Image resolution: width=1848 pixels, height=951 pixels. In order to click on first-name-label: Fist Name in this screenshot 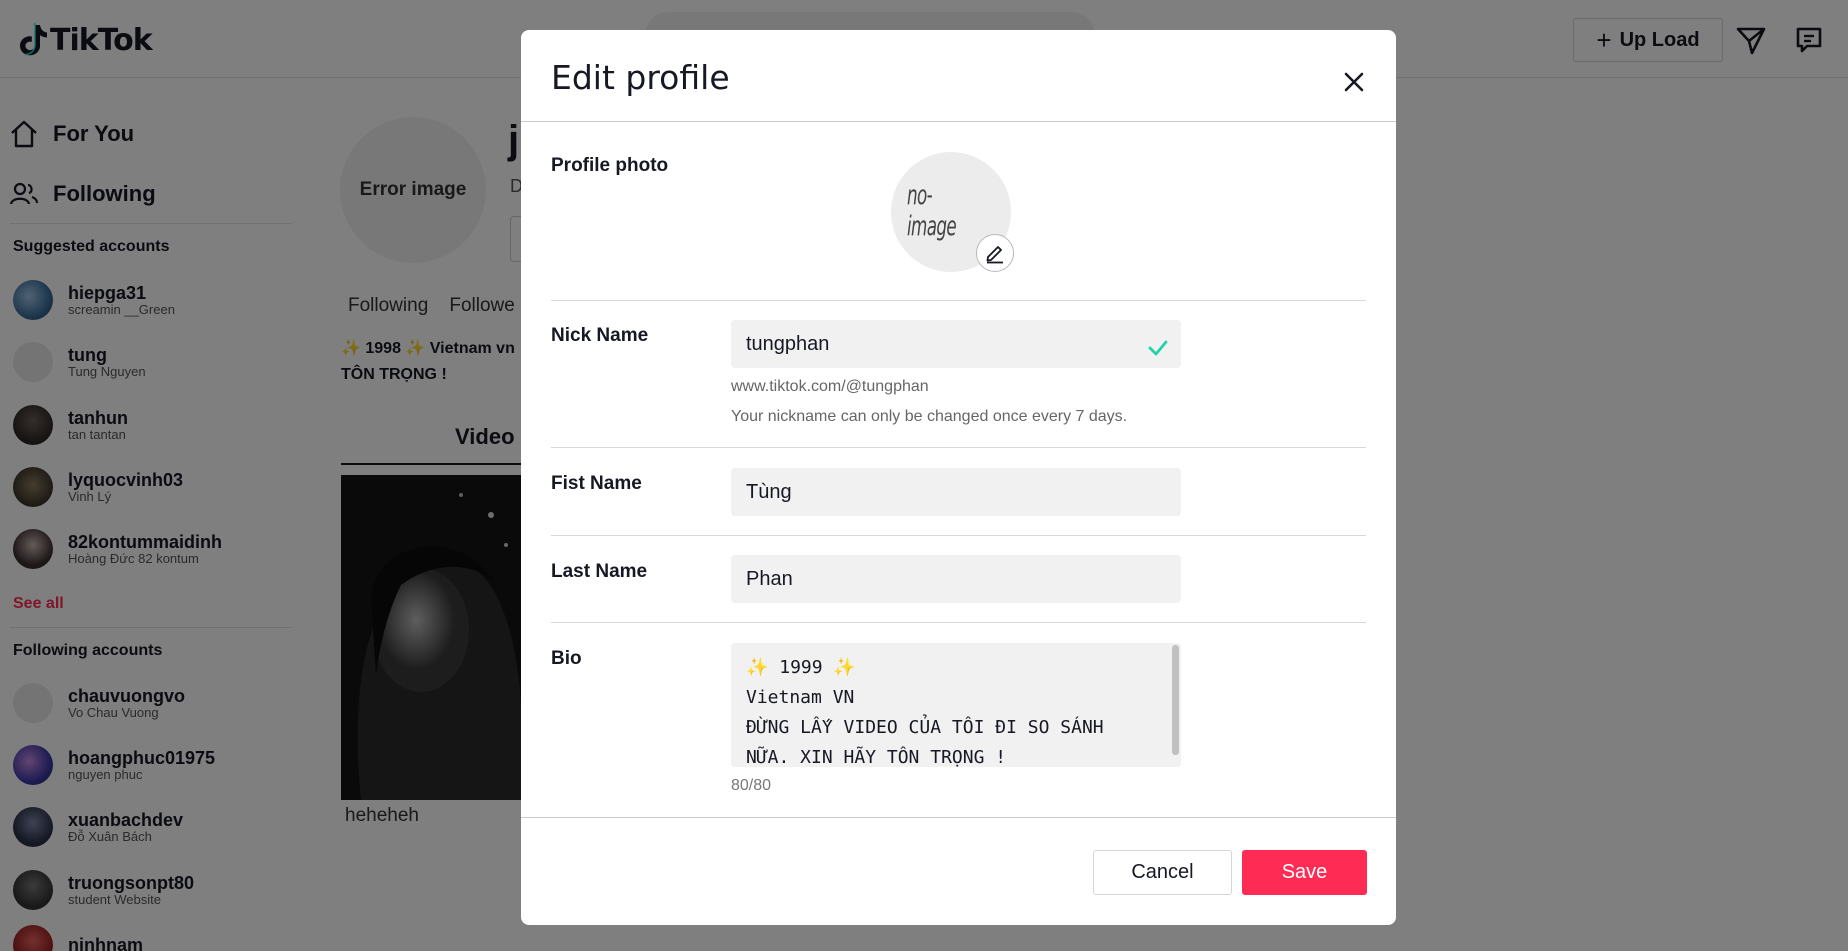, I will do `click(596, 483)`.